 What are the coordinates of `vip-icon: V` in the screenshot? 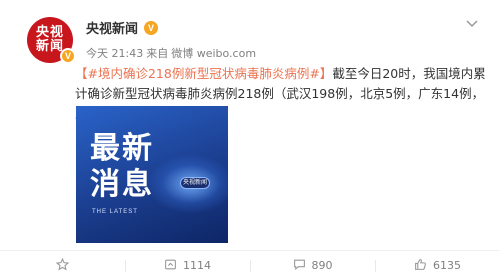 It's located at (151, 27).